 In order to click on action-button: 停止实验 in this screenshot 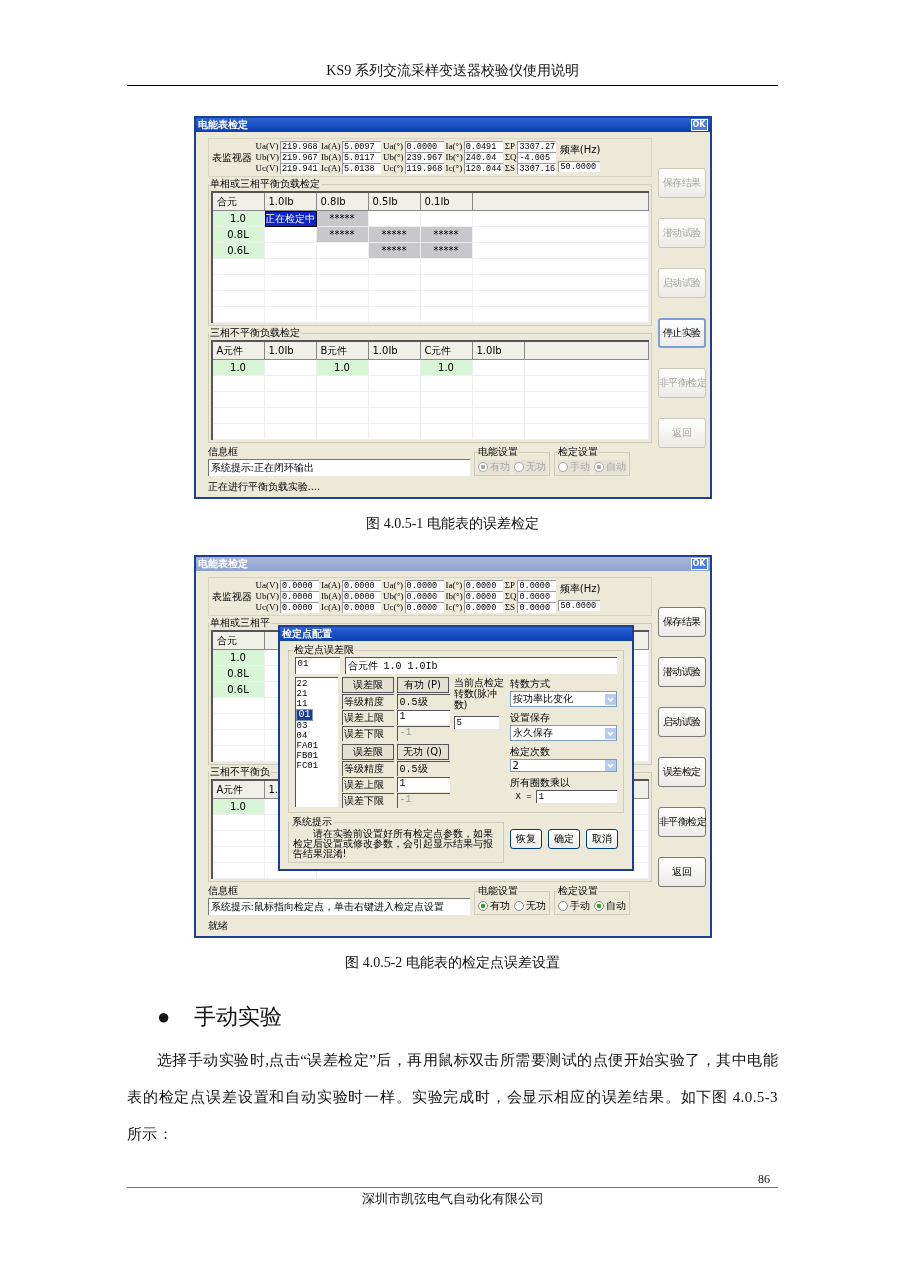, I will do `click(681, 333)`.